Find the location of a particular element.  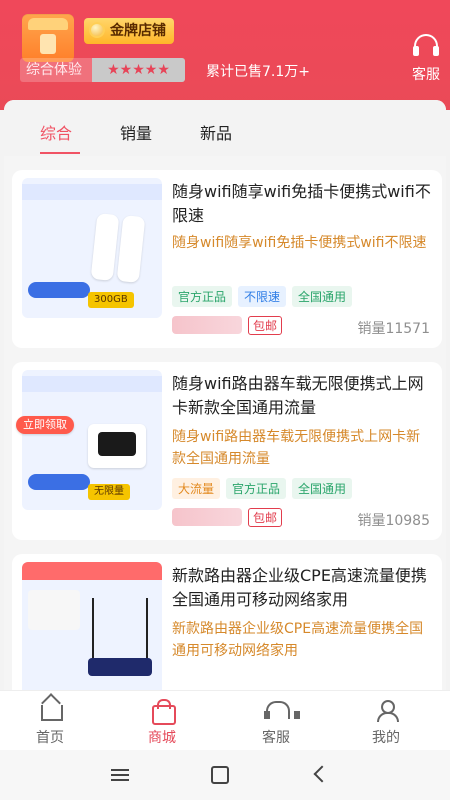

product-title: 随身wifi路由器车载无限便携式上网卡新款全国通用流量 is located at coordinates (302, 396).